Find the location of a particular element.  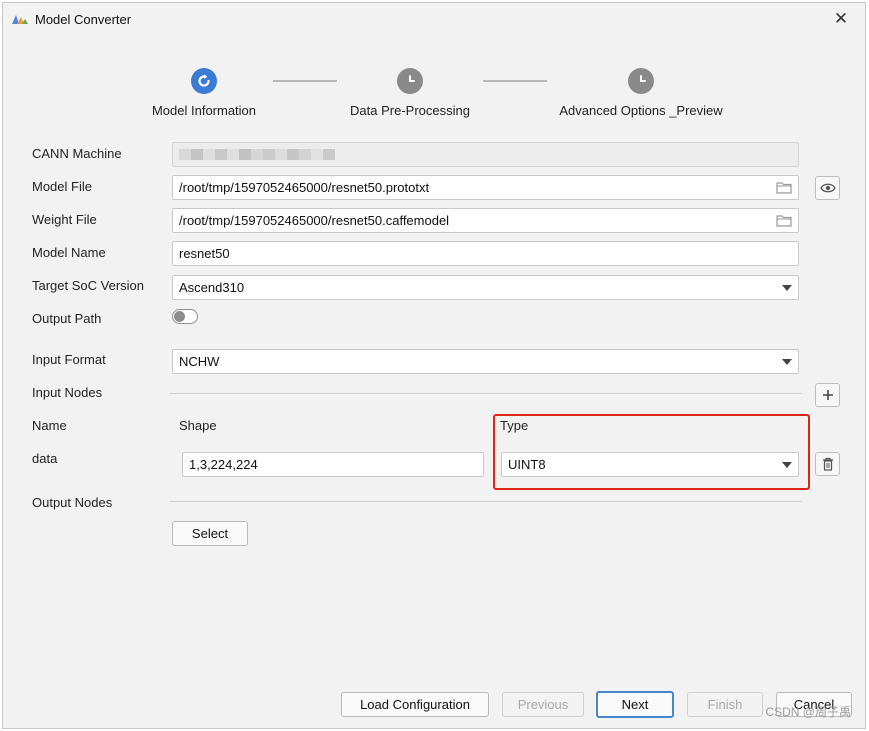

step-label: Model Information is located at coordinates (204, 110).